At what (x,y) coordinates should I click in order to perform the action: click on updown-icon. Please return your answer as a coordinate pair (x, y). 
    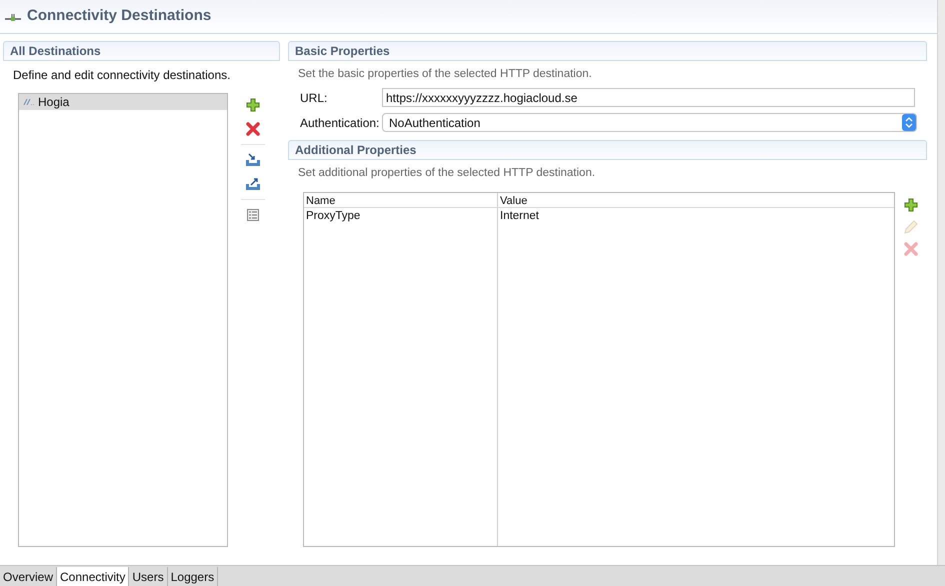
    Looking at the image, I should click on (909, 123).